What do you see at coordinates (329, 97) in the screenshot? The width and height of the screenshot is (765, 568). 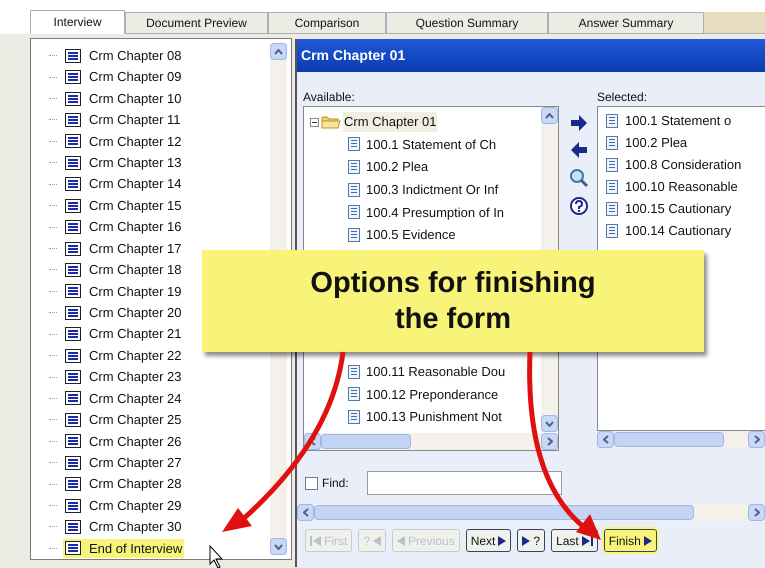 I see `list-label: Available:` at bounding box center [329, 97].